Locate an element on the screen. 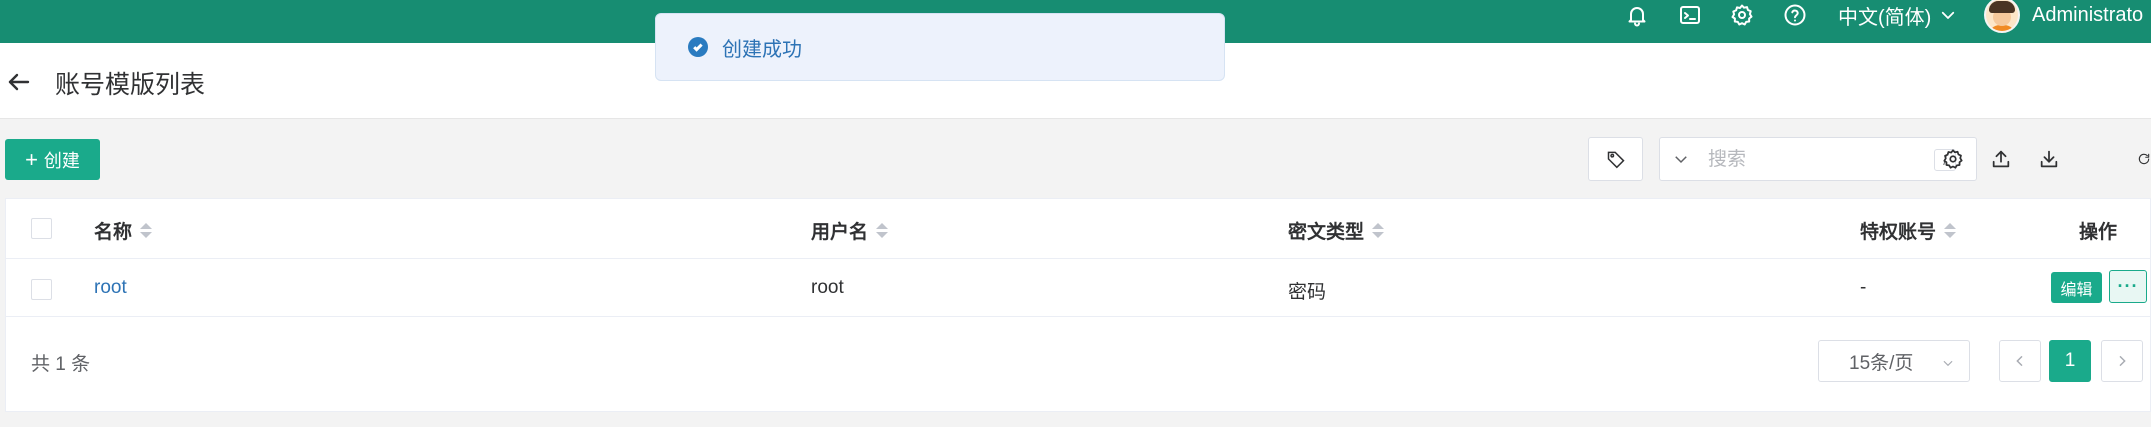 The image size is (2151, 427). more-actions-button: ··· is located at coordinates (2128, 286).